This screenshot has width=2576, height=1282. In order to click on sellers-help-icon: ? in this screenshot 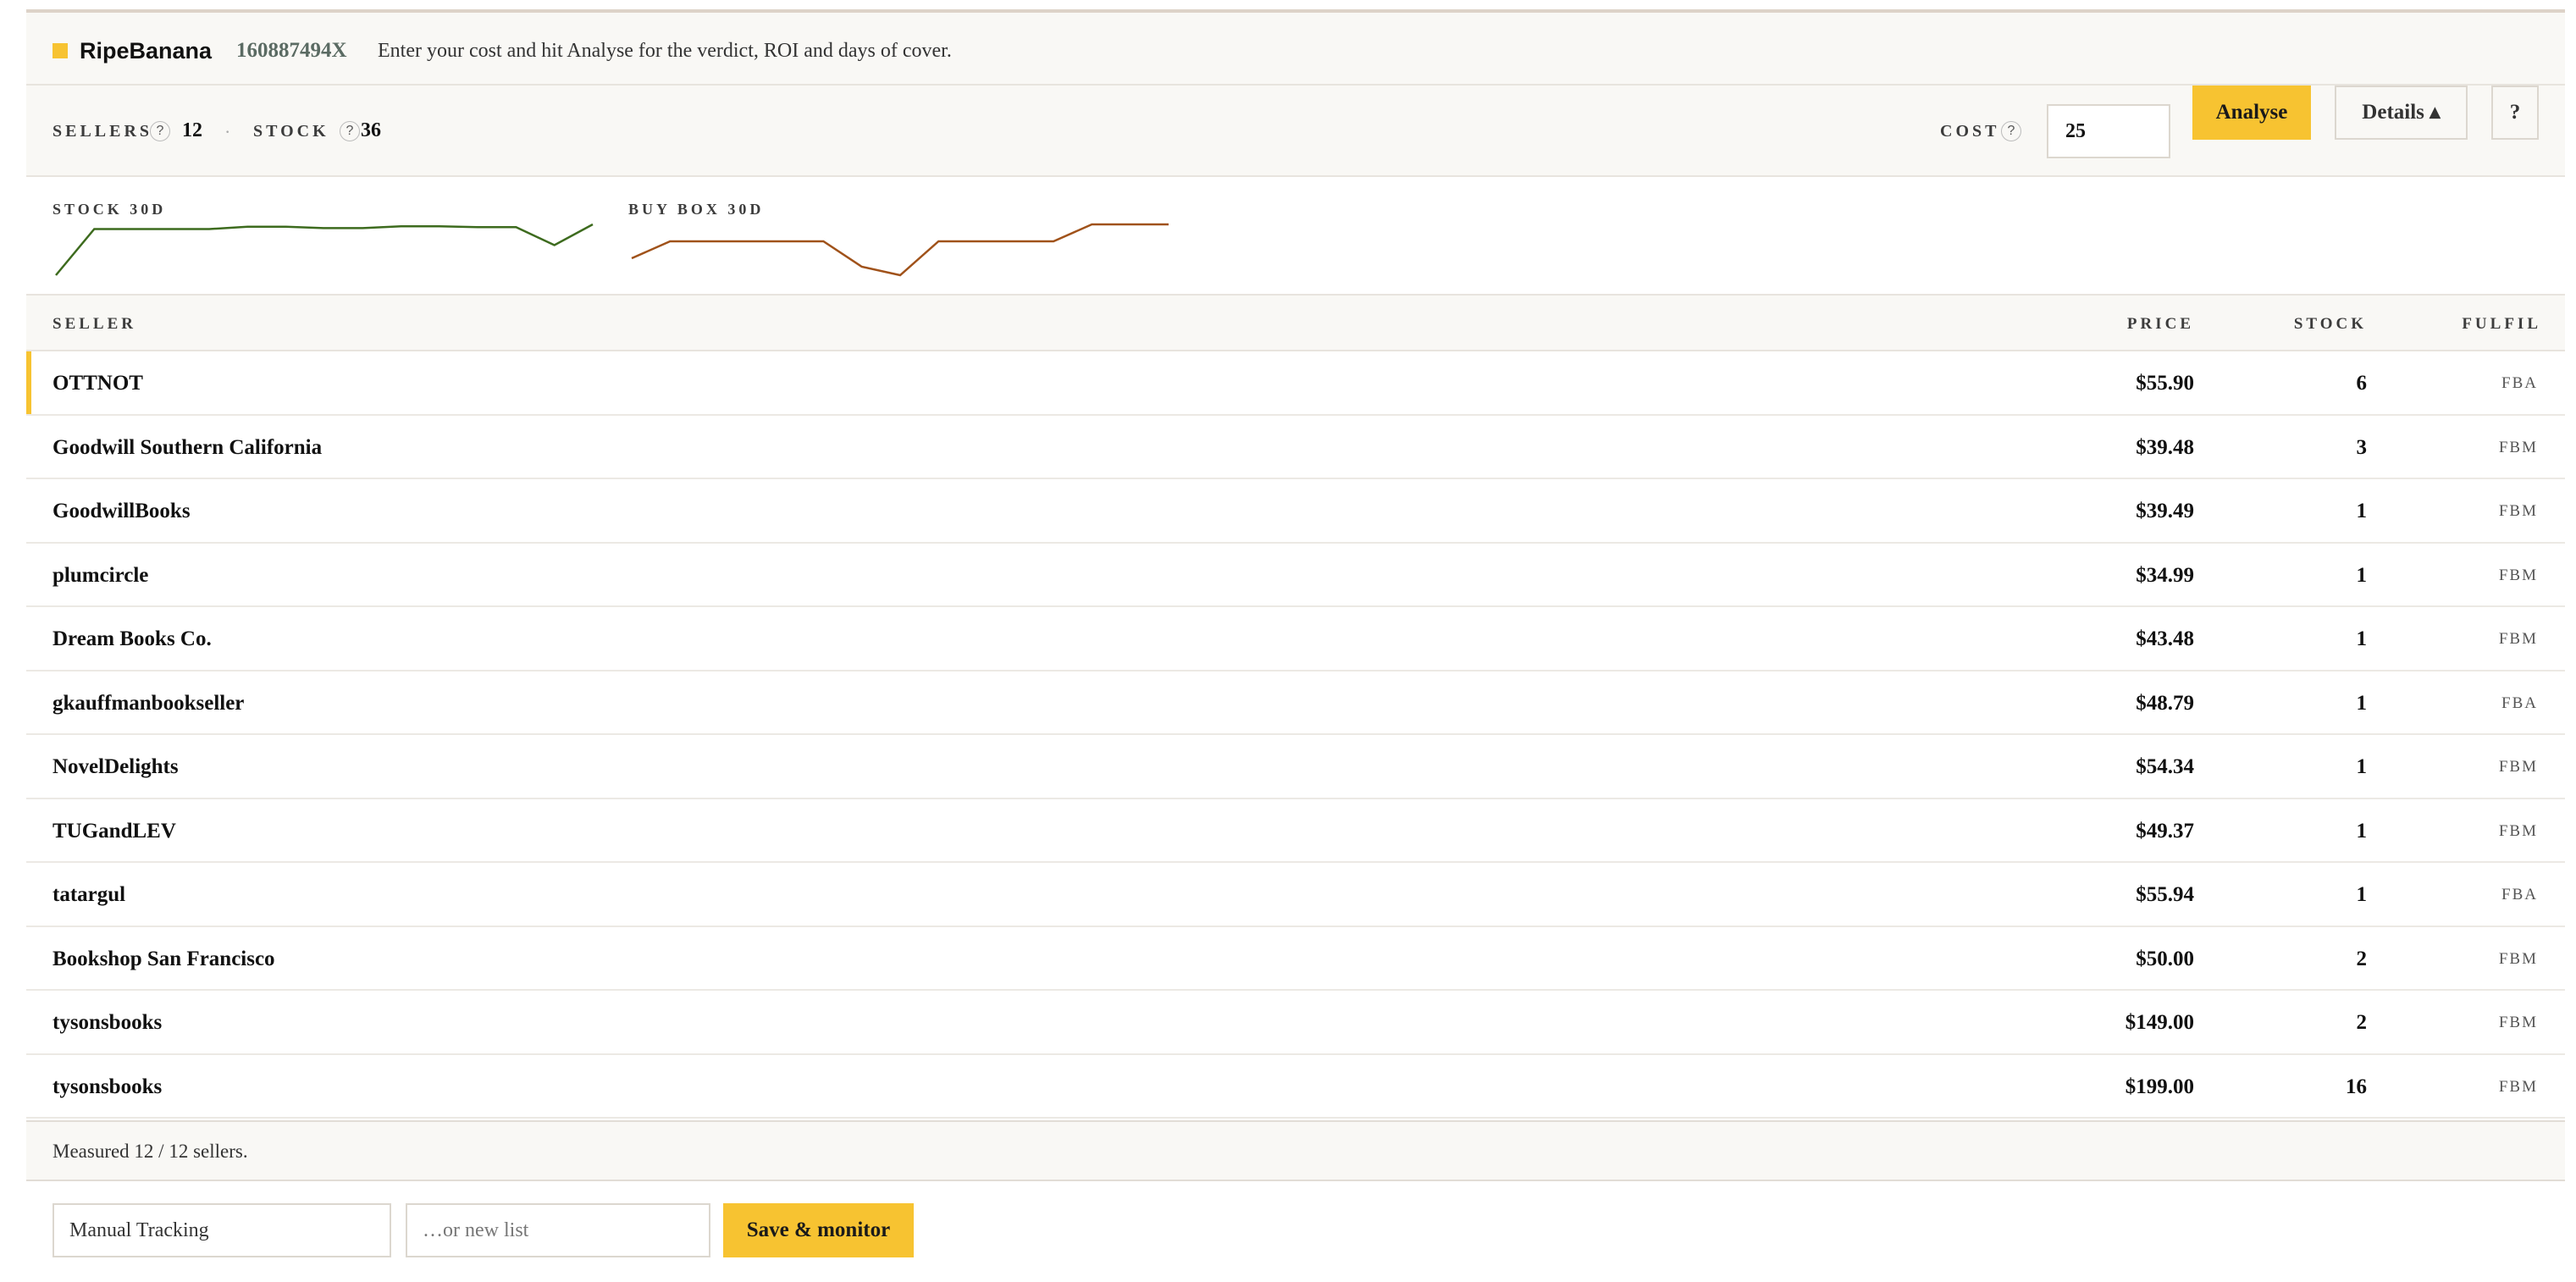, I will do `click(160, 131)`.